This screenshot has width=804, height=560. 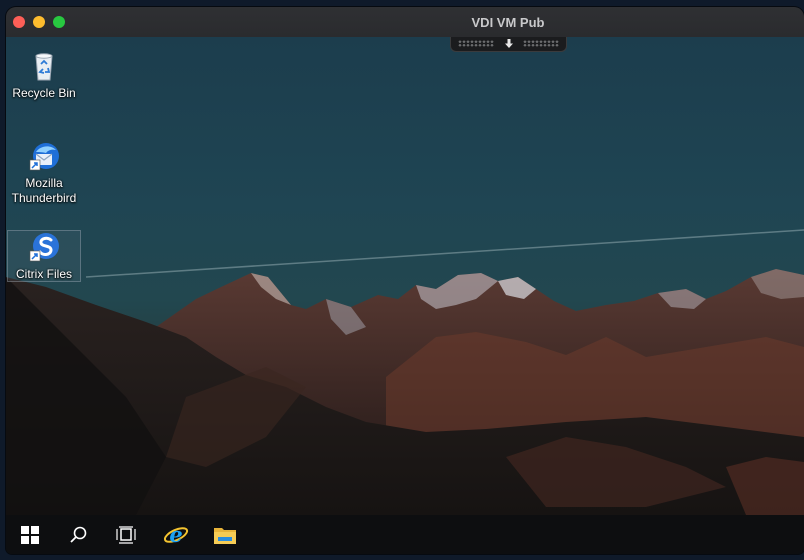 I want to click on citrix-files-icon, so click(x=44, y=247).